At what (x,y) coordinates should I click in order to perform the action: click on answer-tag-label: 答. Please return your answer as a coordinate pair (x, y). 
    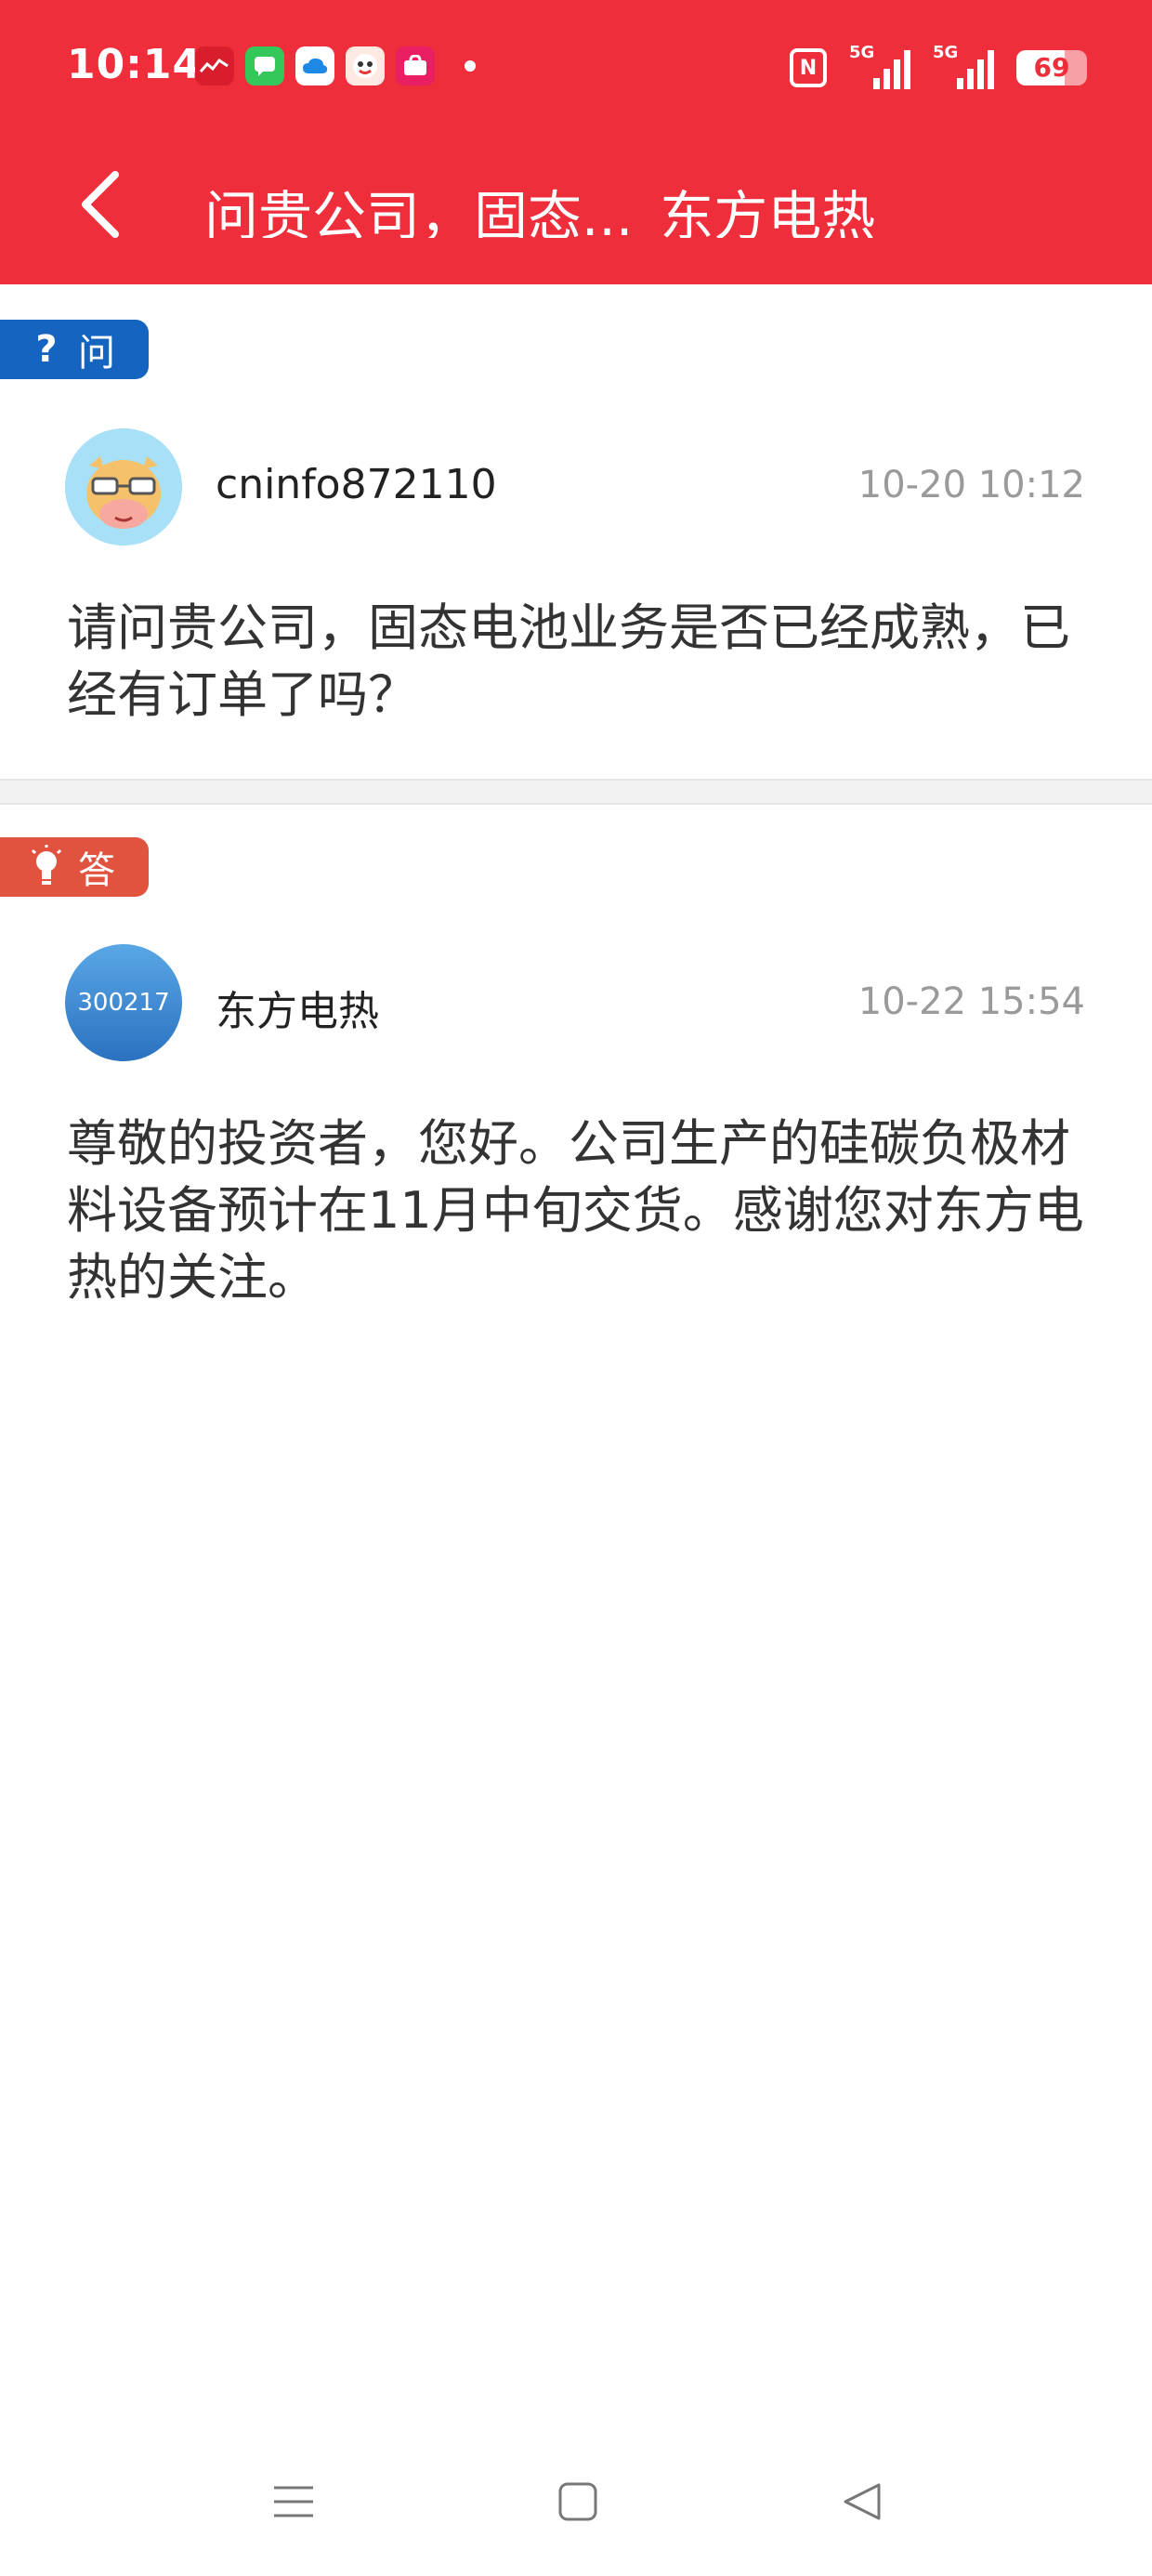
    Looking at the image, I should click on (96, 870).